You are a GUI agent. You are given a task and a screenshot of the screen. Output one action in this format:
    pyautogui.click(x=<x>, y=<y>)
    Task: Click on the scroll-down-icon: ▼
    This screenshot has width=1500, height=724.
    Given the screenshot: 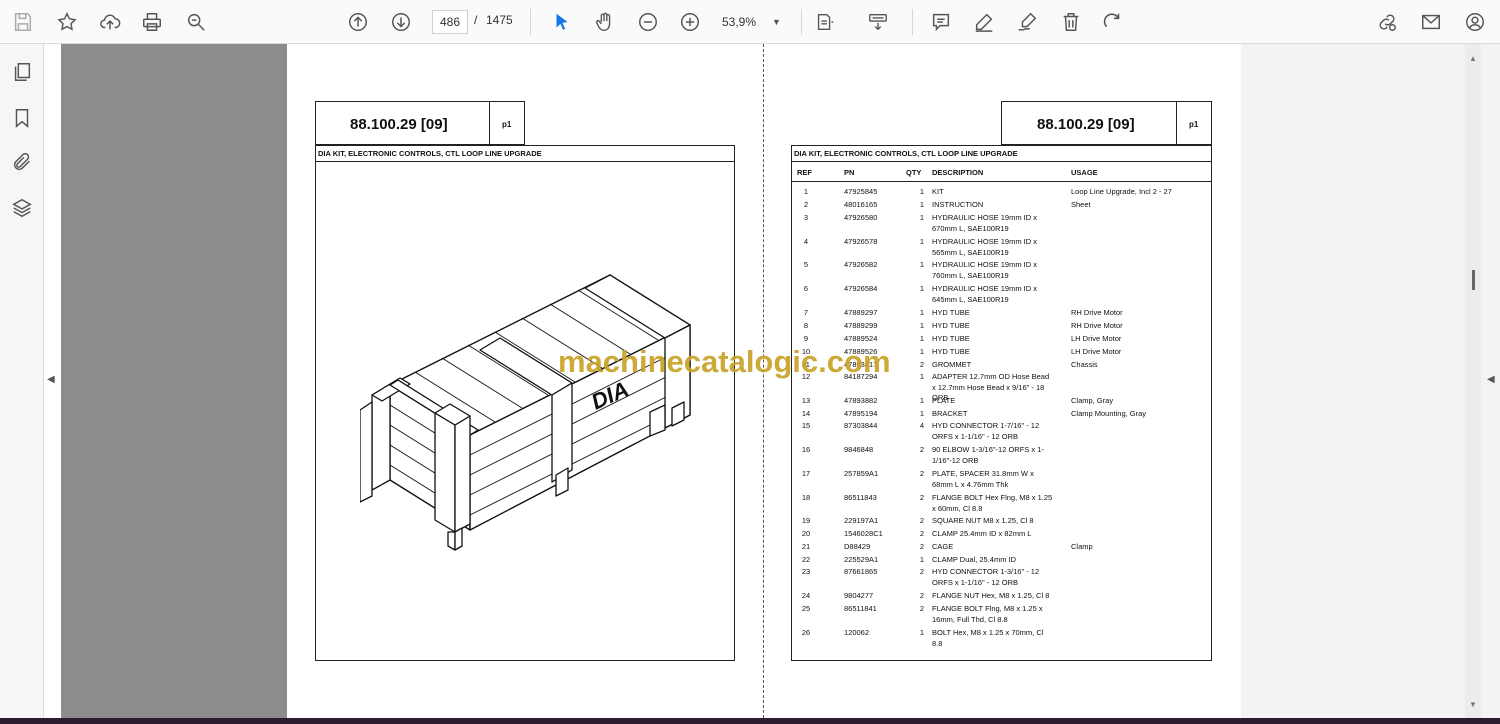 What is the action you would take?
    pyautogui.click(x=1473, y=704)
    